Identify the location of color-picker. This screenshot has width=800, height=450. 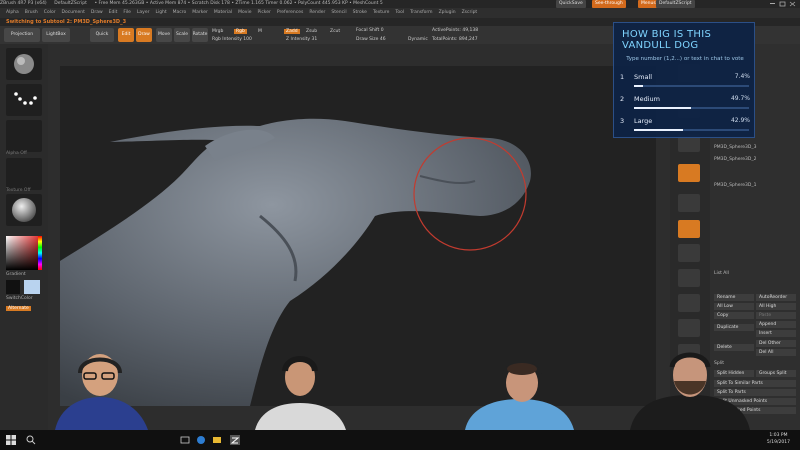
(24, 253).